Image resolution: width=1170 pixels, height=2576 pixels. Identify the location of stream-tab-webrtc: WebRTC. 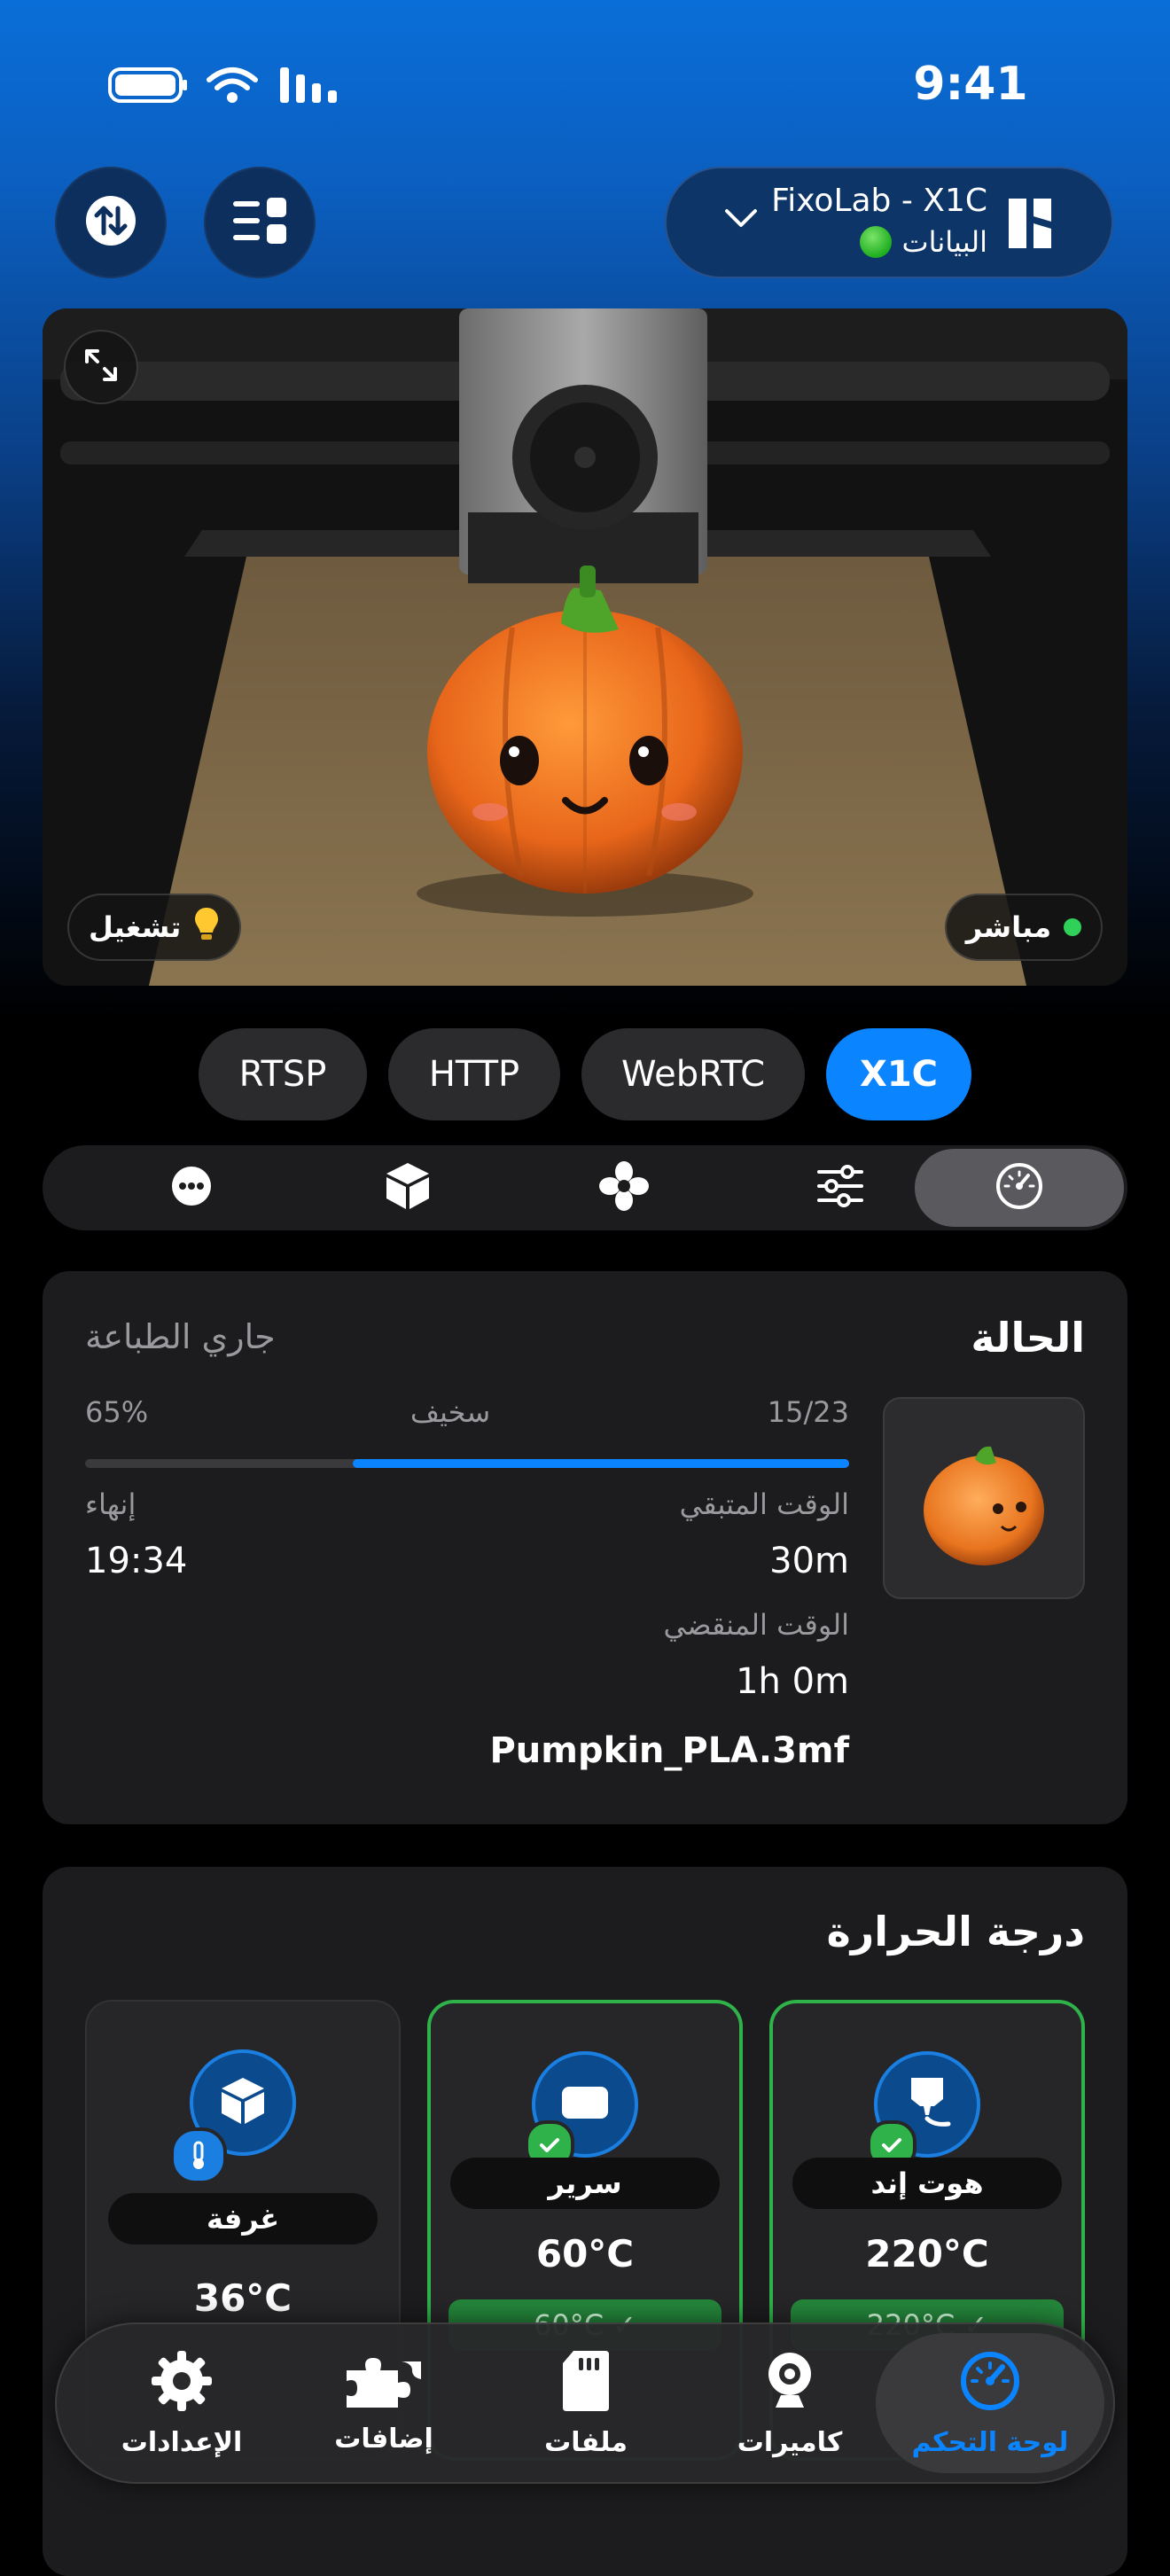
(693, 1074).